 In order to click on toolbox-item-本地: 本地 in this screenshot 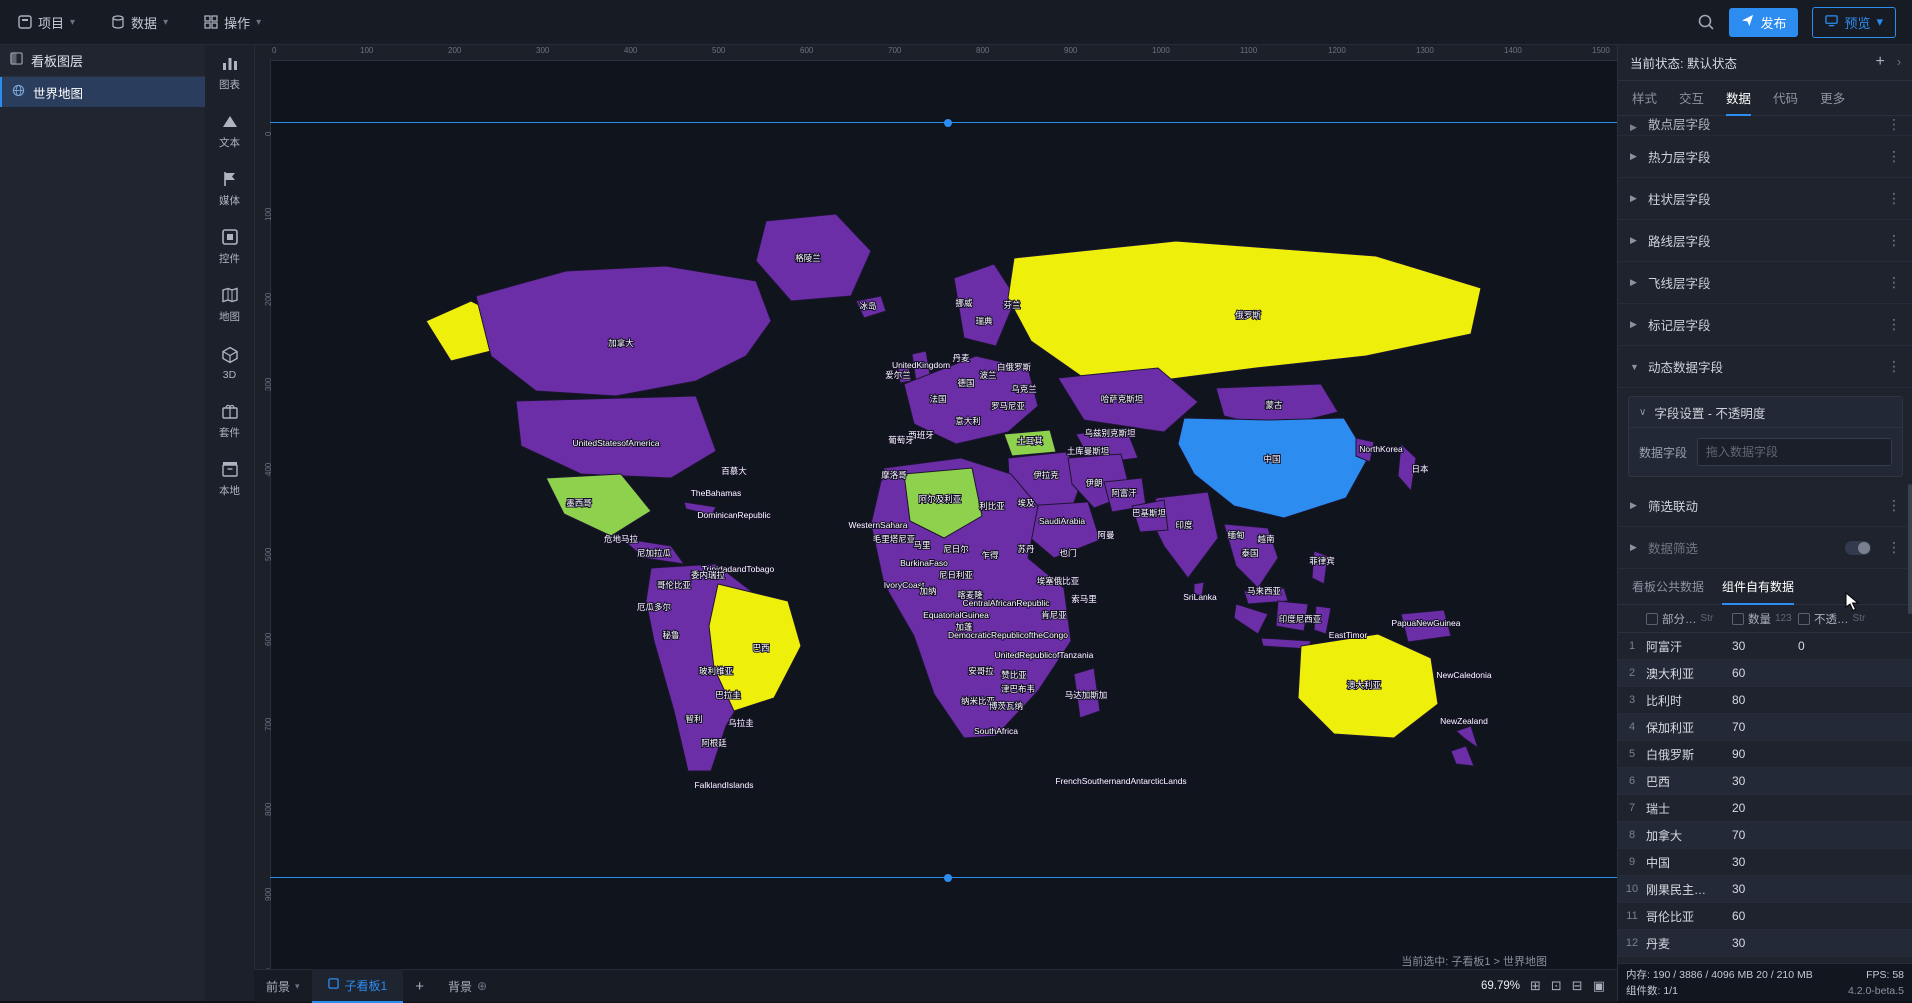, I will do `click(229, 479)`.